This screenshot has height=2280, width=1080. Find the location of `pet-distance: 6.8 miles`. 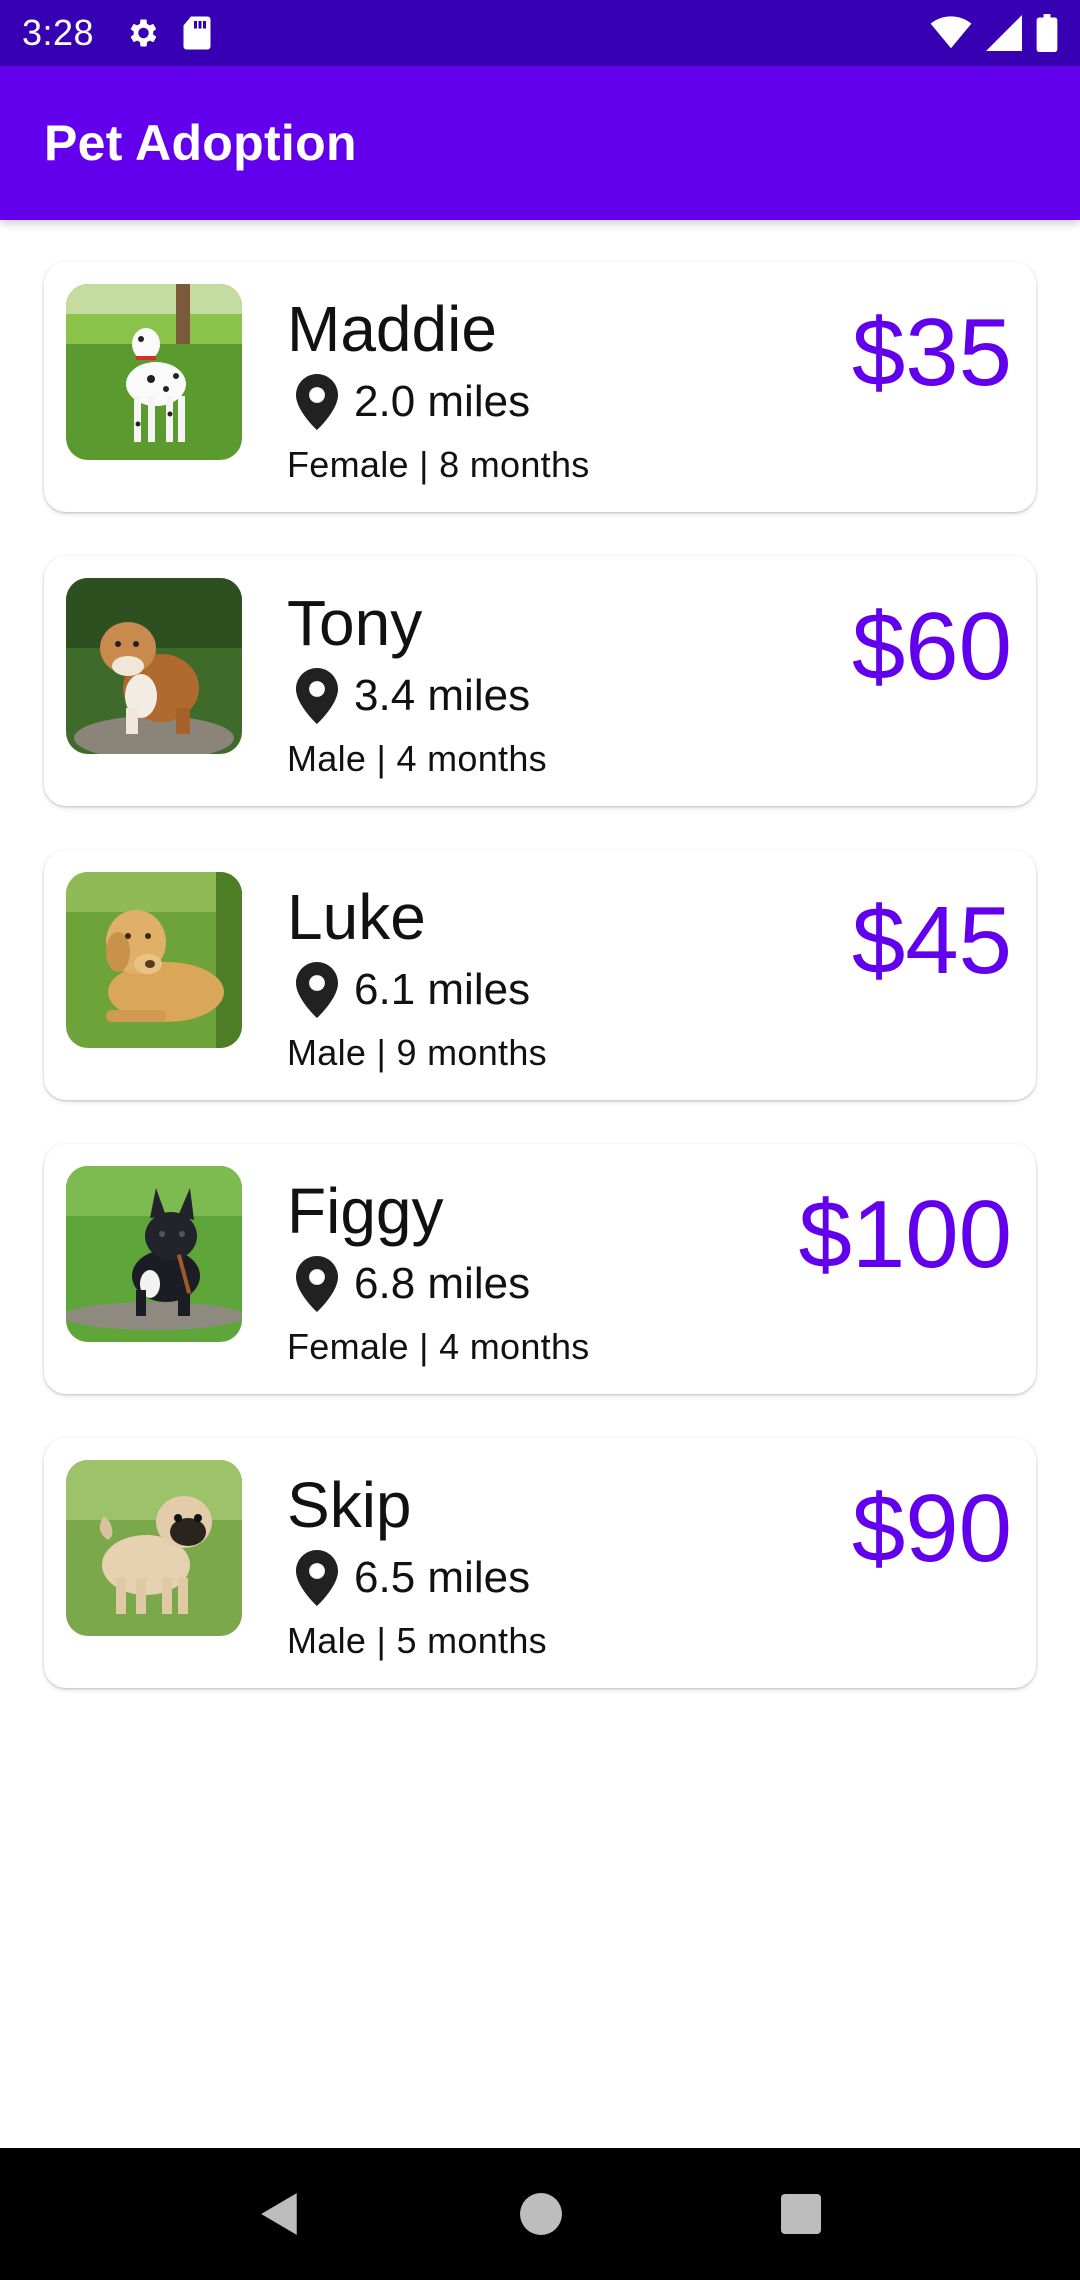

pet-distance: 6.8 miles is located at coordinates (442, 1283).